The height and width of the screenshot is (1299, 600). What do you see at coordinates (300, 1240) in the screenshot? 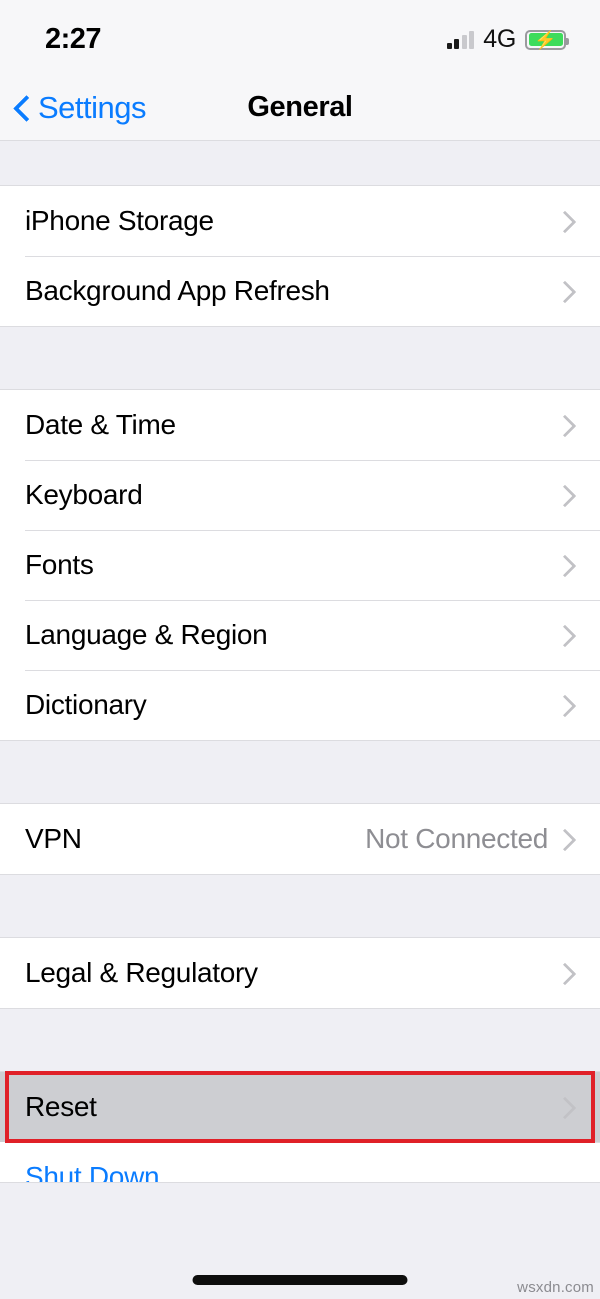
I see `bottom-bar: wsxdn.com` at bounding box center [300, 1240].